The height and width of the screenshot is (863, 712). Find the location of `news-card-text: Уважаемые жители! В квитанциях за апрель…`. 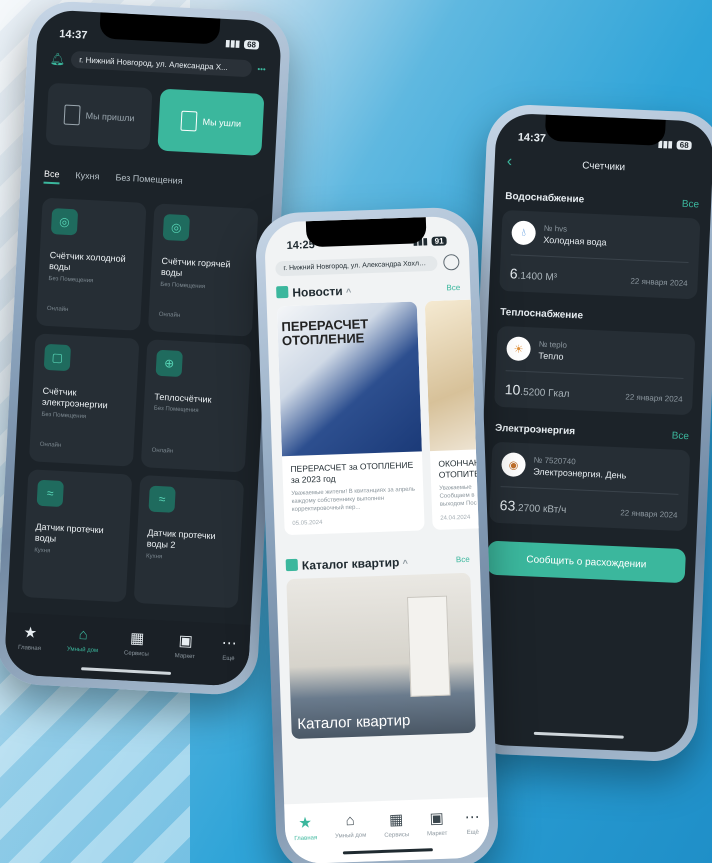

news-card-text: Уважаемые жители! В квитанциях за апрель… is located at coordinates (353, 499).